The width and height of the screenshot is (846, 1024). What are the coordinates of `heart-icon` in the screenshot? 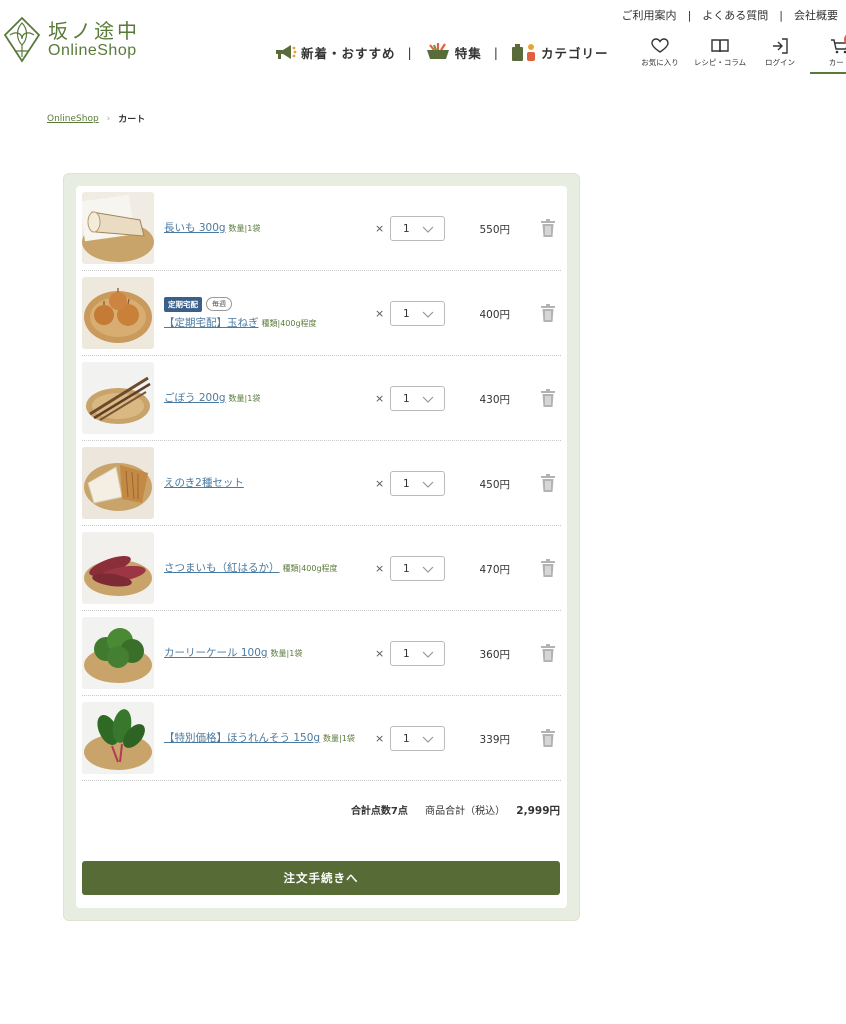 It's located at (660, 45).